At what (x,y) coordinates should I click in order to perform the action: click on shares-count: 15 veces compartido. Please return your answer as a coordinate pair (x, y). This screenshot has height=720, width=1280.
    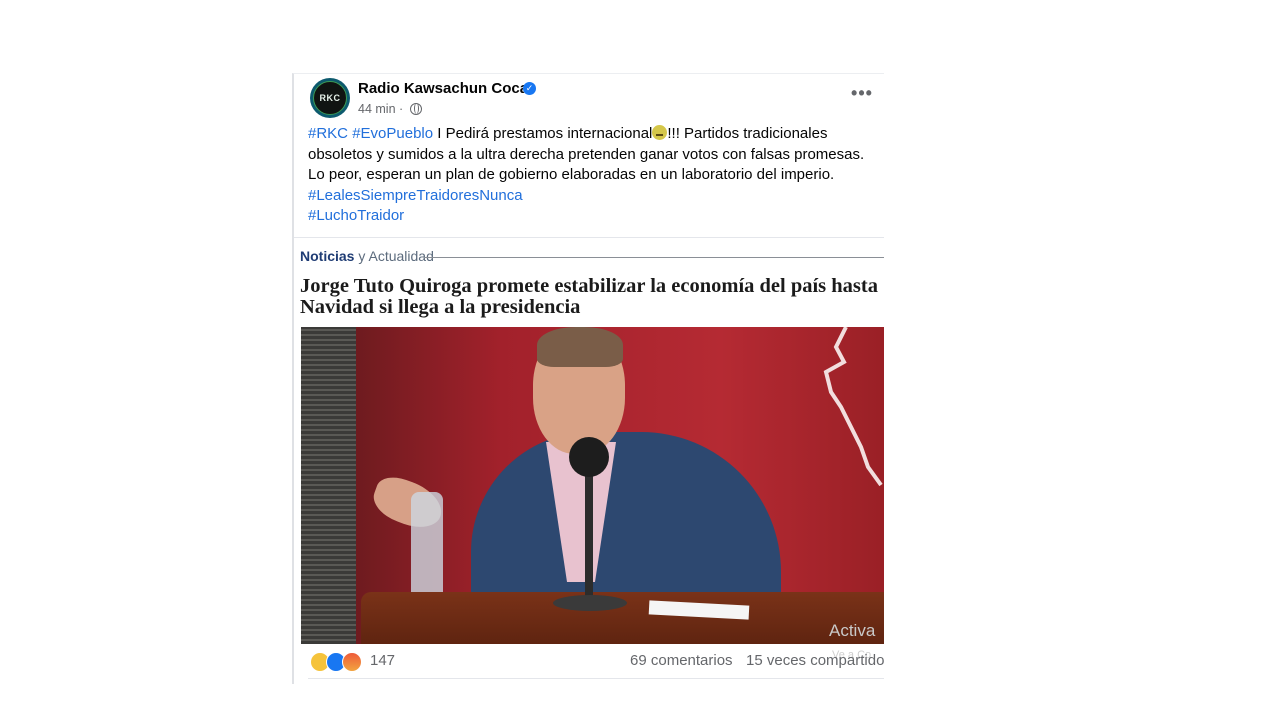
    Looking at the image, I should click on (815, 660).